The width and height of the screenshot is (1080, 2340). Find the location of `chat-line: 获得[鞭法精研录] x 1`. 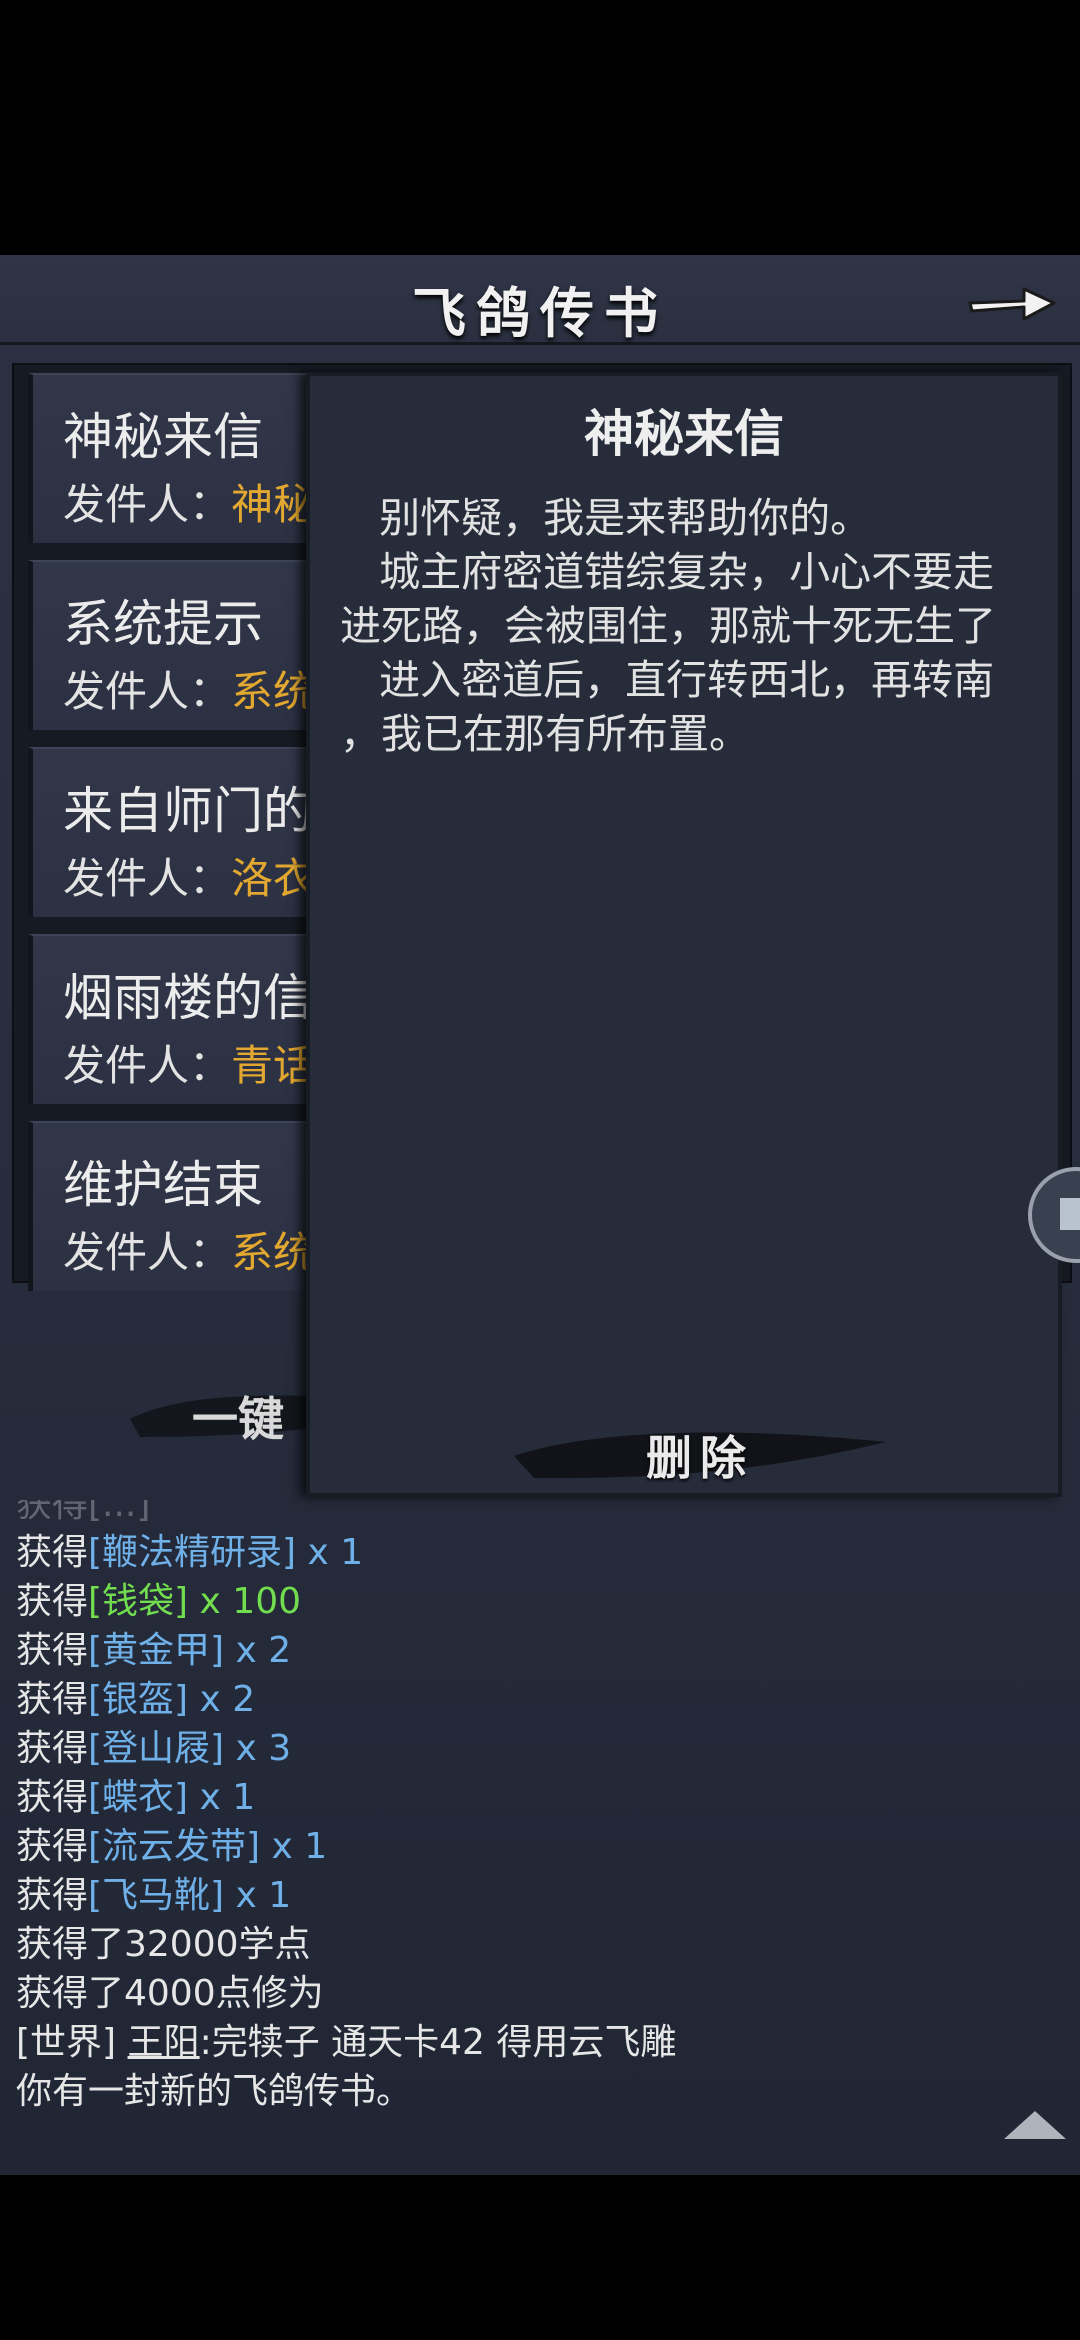

chat-line: 获得[鞭法精研录] x 1 is located at coordinates (189, 1553).